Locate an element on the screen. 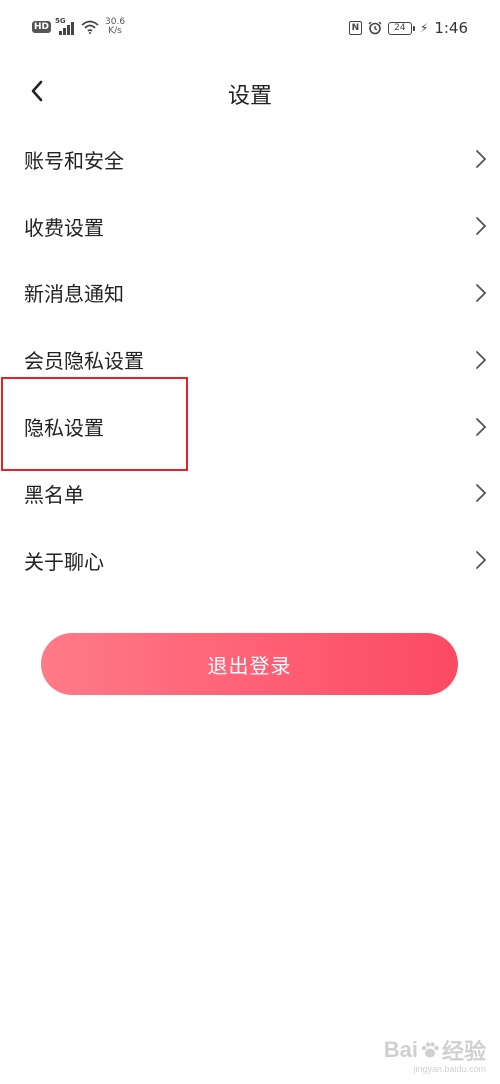  nfc-icon: N is located at coordinates (355, 28).